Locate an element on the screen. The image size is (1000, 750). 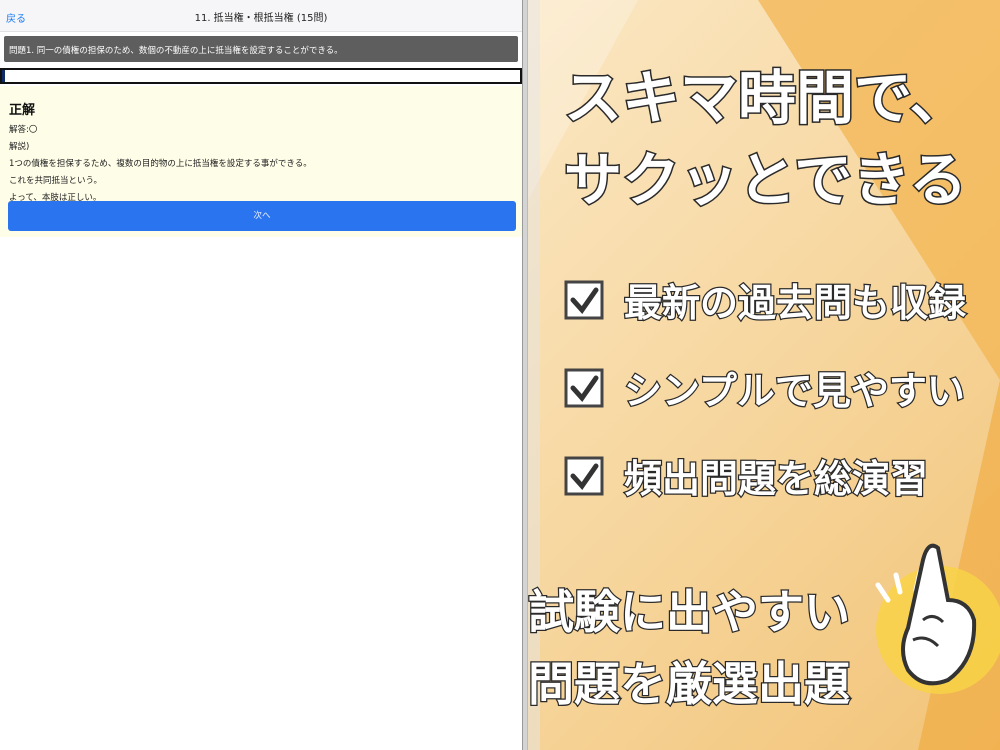
explanation-line: 1つの債権を担保するため、複数の目的物の上に抵当権を設定する事ができる。 is located at coordinates (160, 164).